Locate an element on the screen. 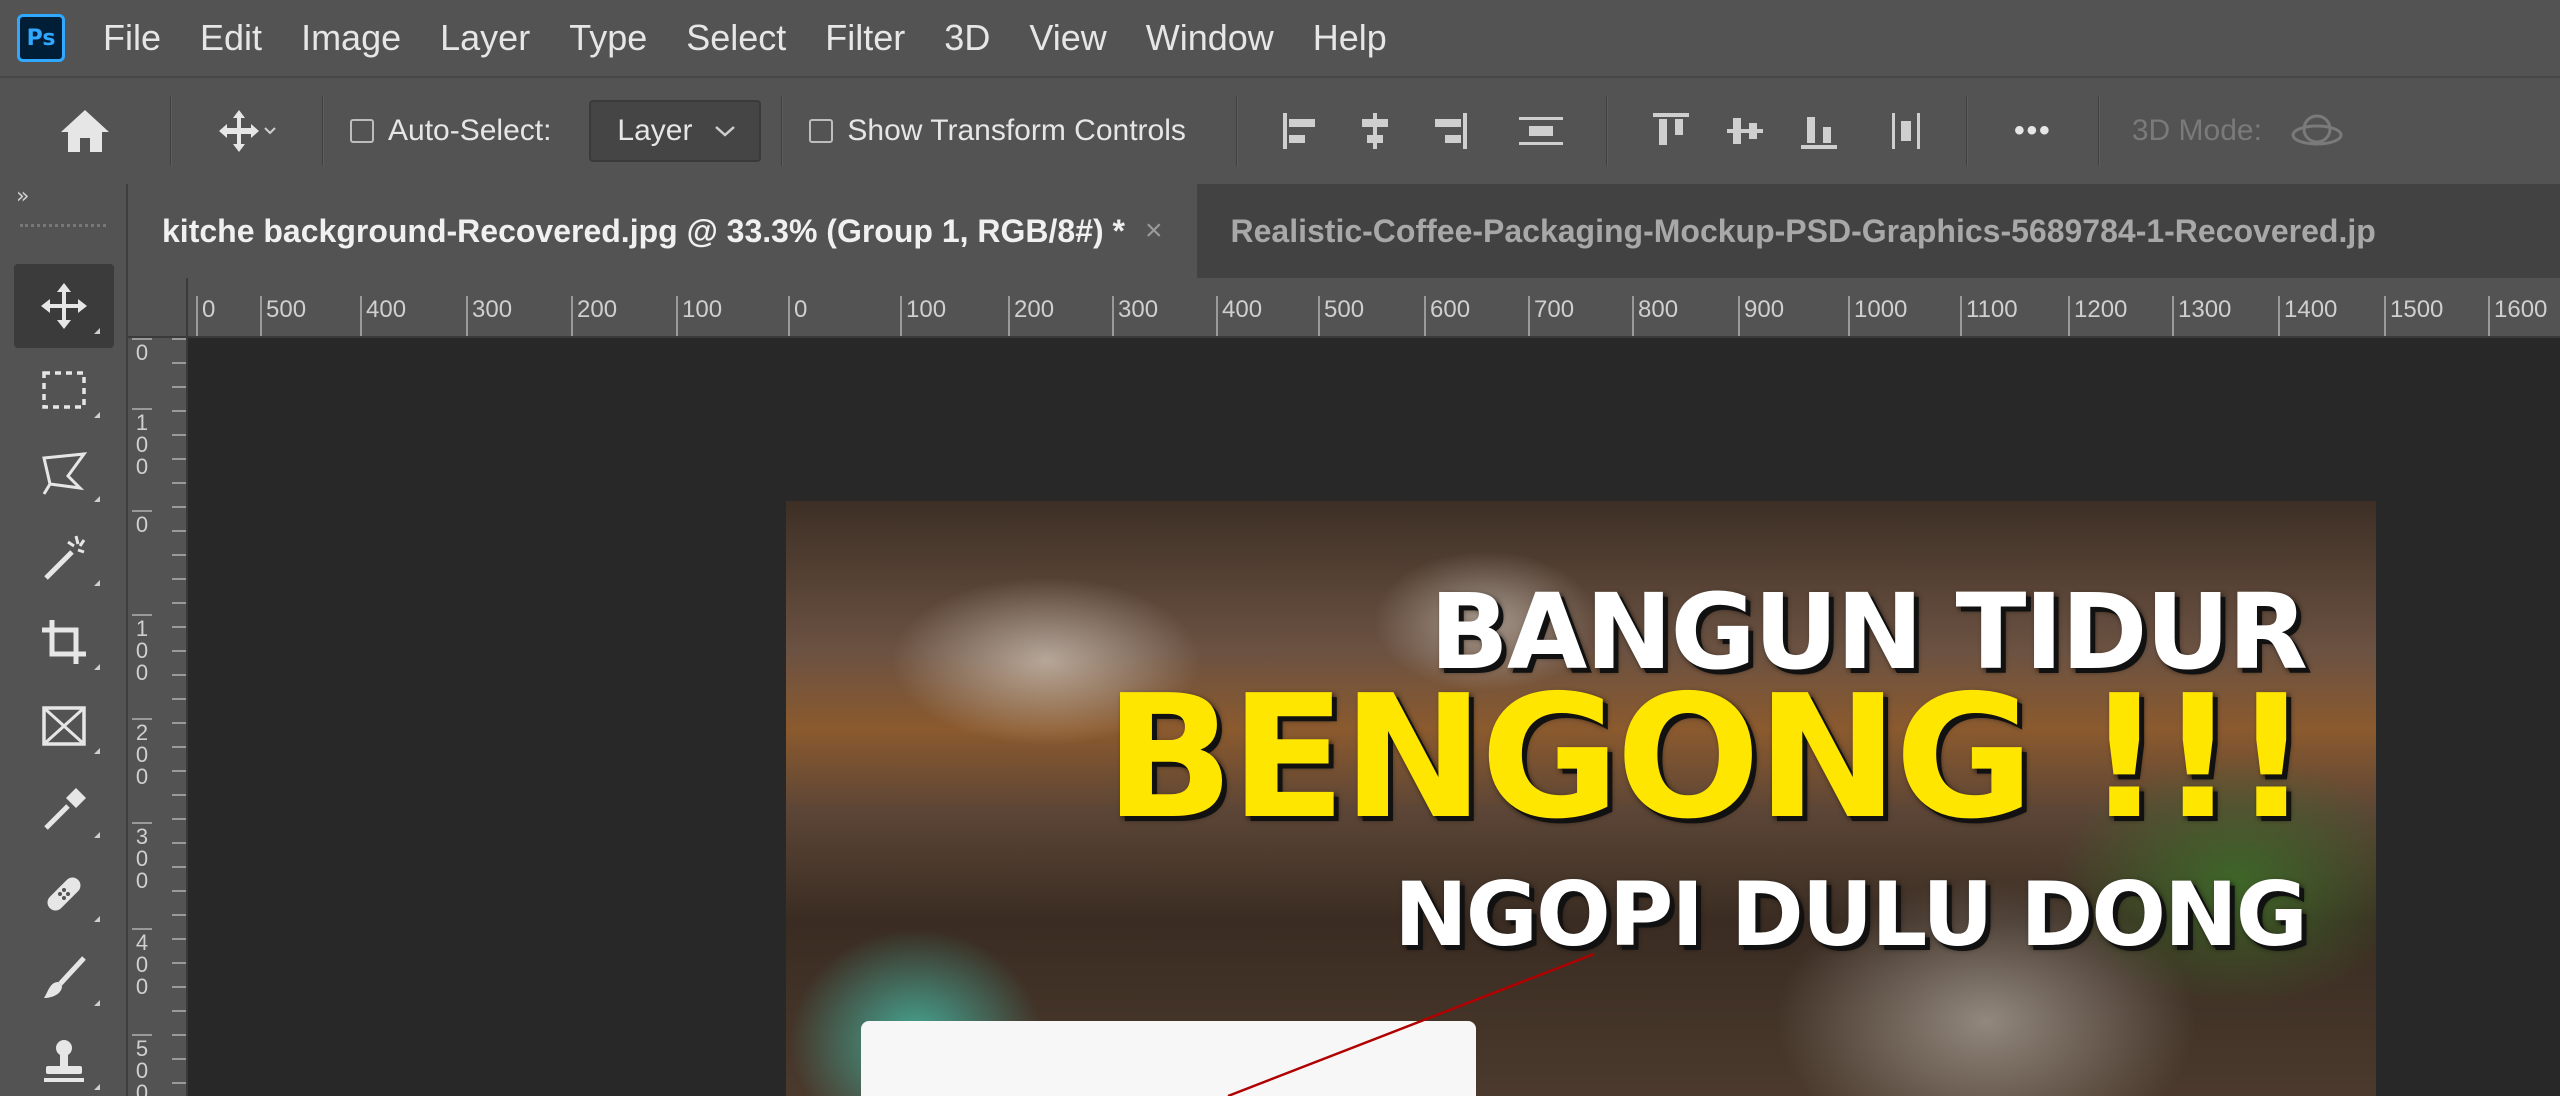 The width and height of the screenshot is (2560, 1096). vertical-ruler: 0 100 0 100 200 300 400 500 is located at coordinates (158, 717).